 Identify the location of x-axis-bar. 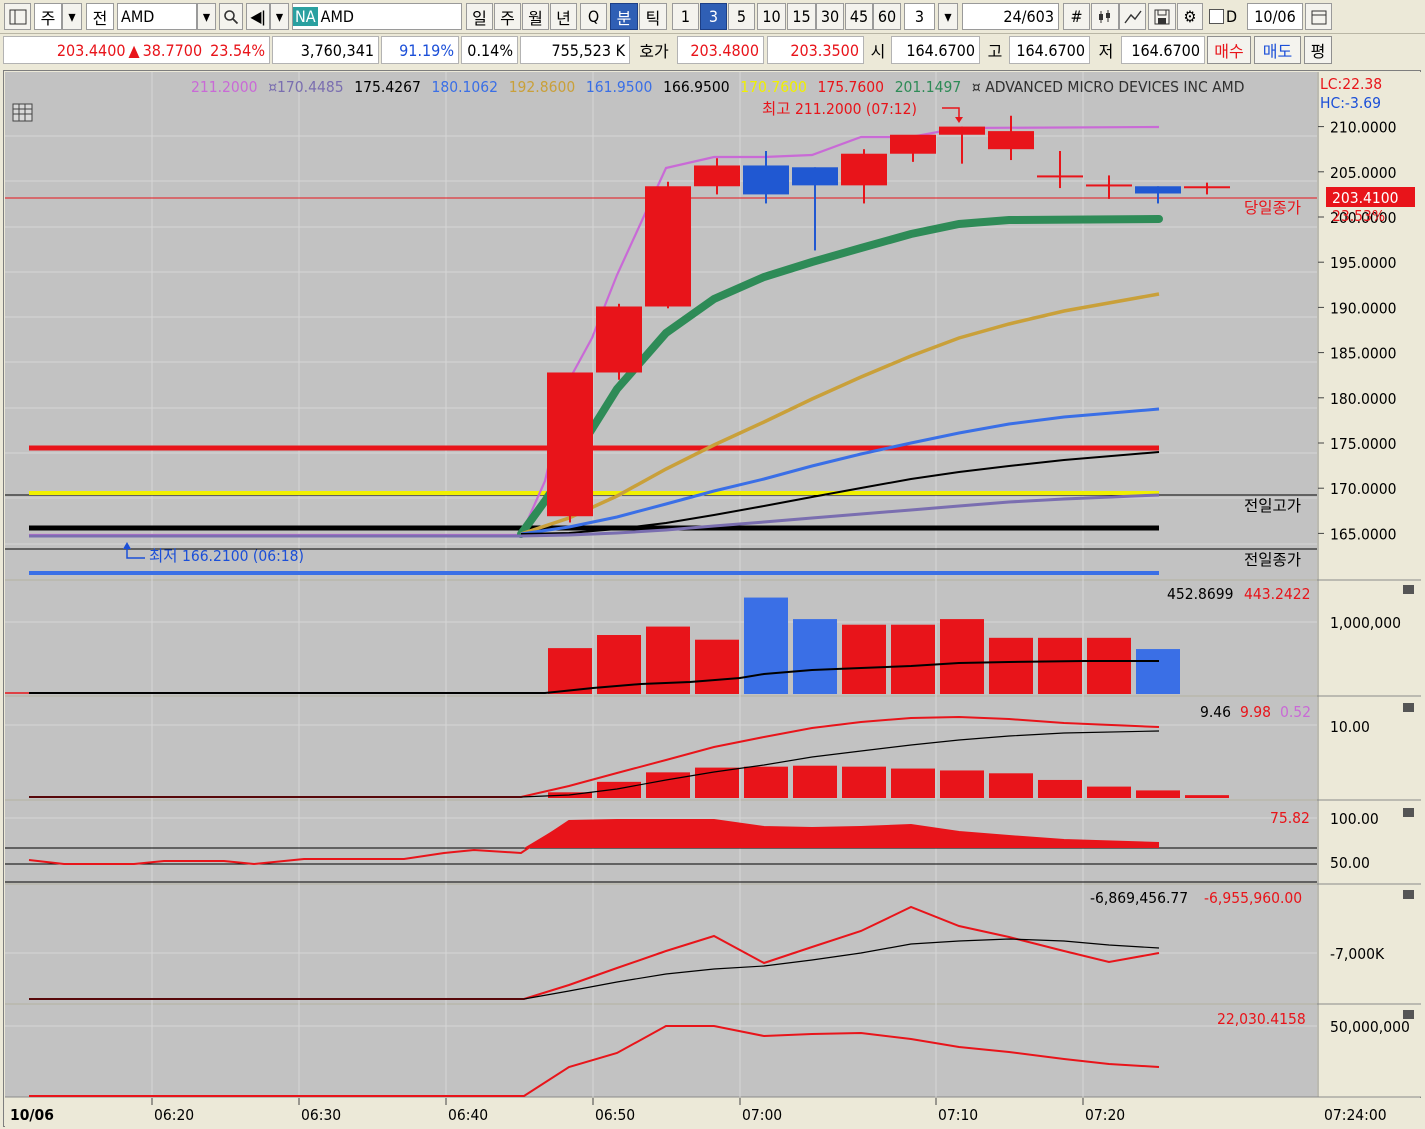
(713, 1112).